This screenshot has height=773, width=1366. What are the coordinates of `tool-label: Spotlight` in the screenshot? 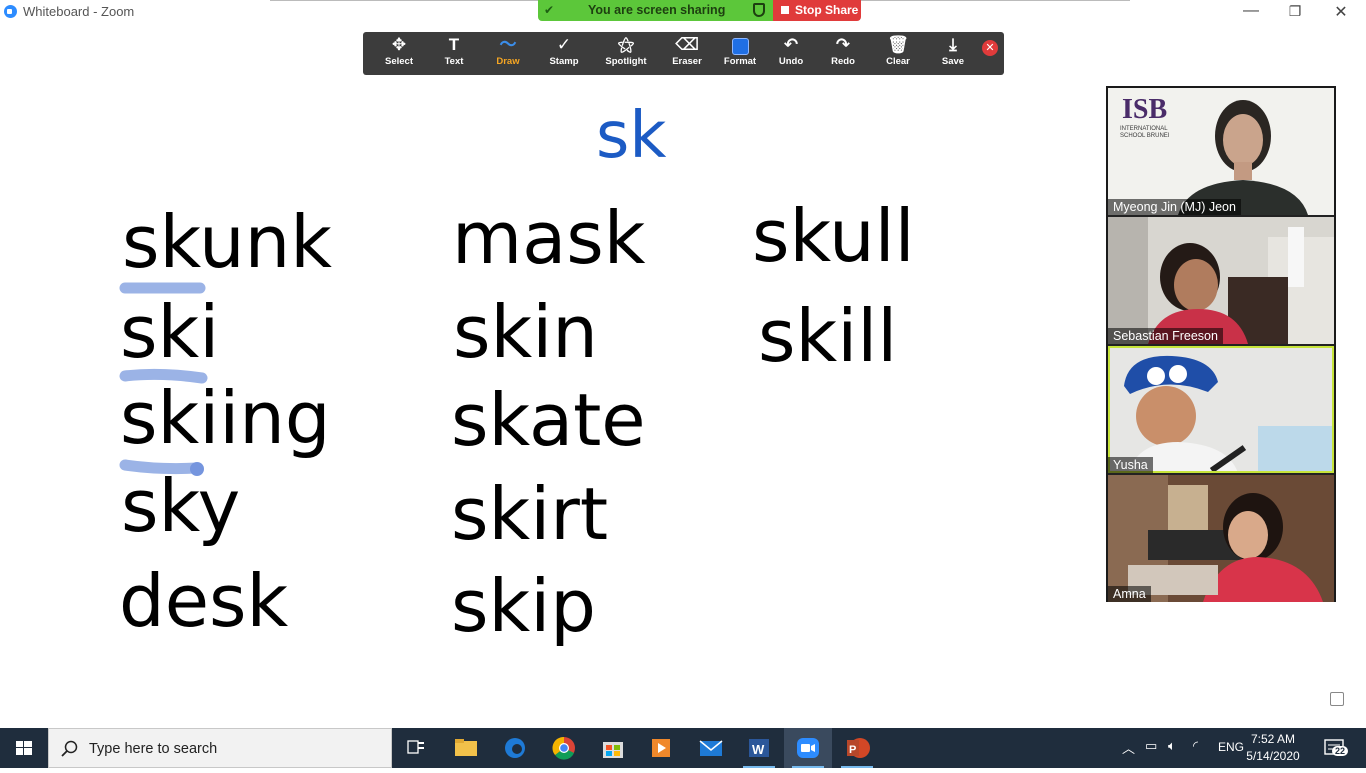 It's located at (626, 61).